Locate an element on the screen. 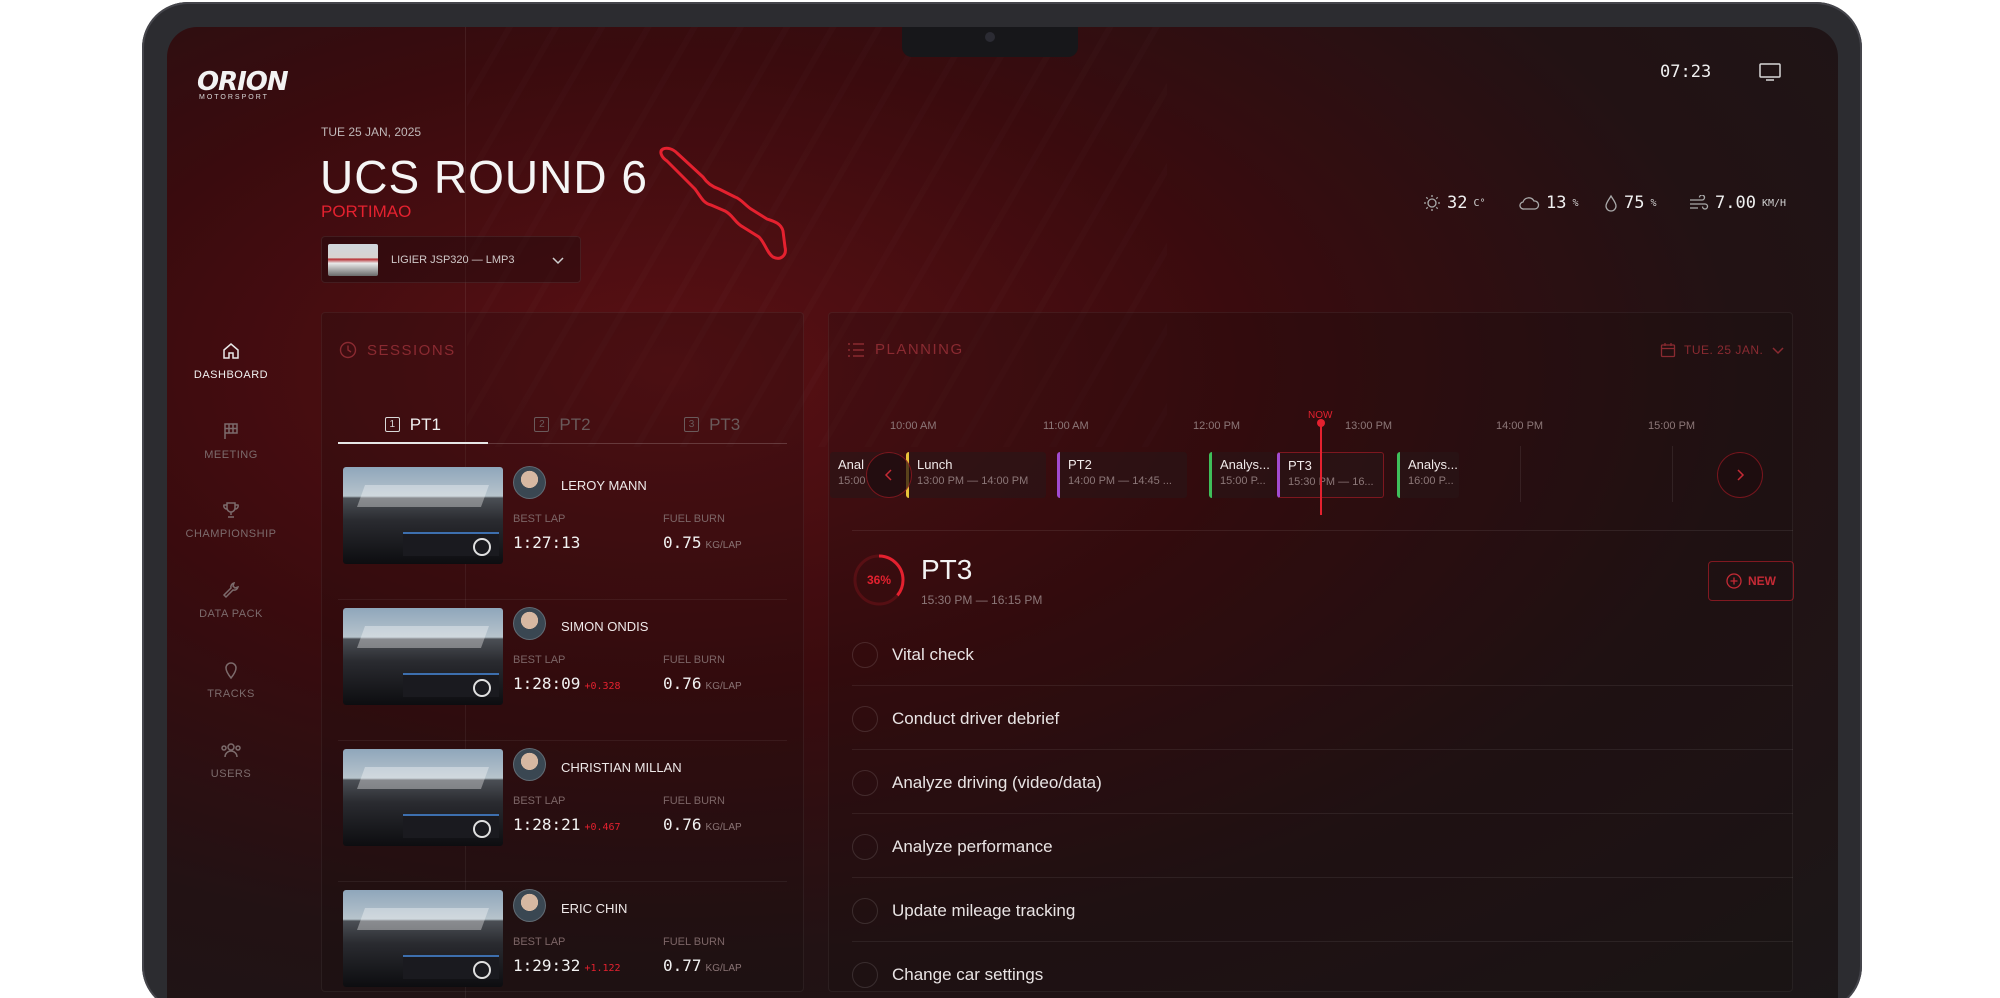  tab-label: PT1 is located at coordinates (425, 424).